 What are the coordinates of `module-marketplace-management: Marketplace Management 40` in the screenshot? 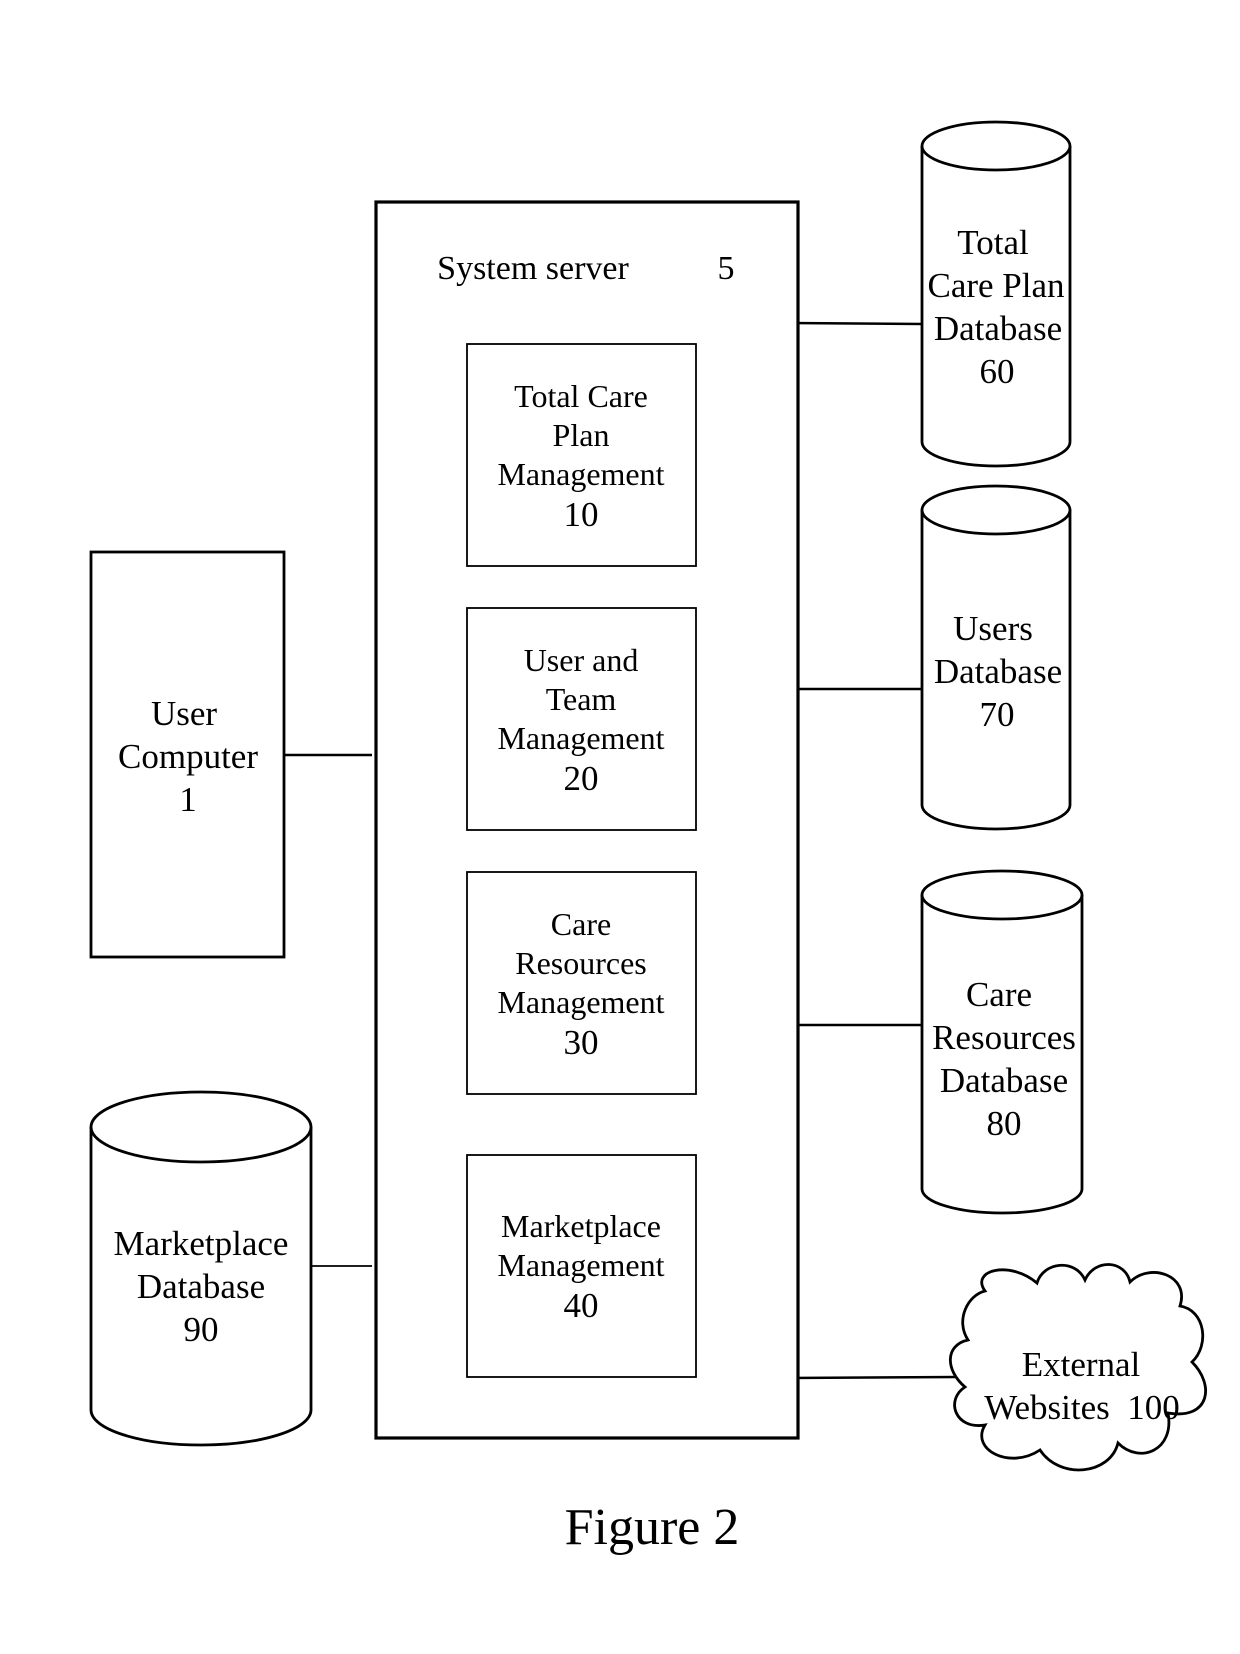 It's located at (581, 1266).